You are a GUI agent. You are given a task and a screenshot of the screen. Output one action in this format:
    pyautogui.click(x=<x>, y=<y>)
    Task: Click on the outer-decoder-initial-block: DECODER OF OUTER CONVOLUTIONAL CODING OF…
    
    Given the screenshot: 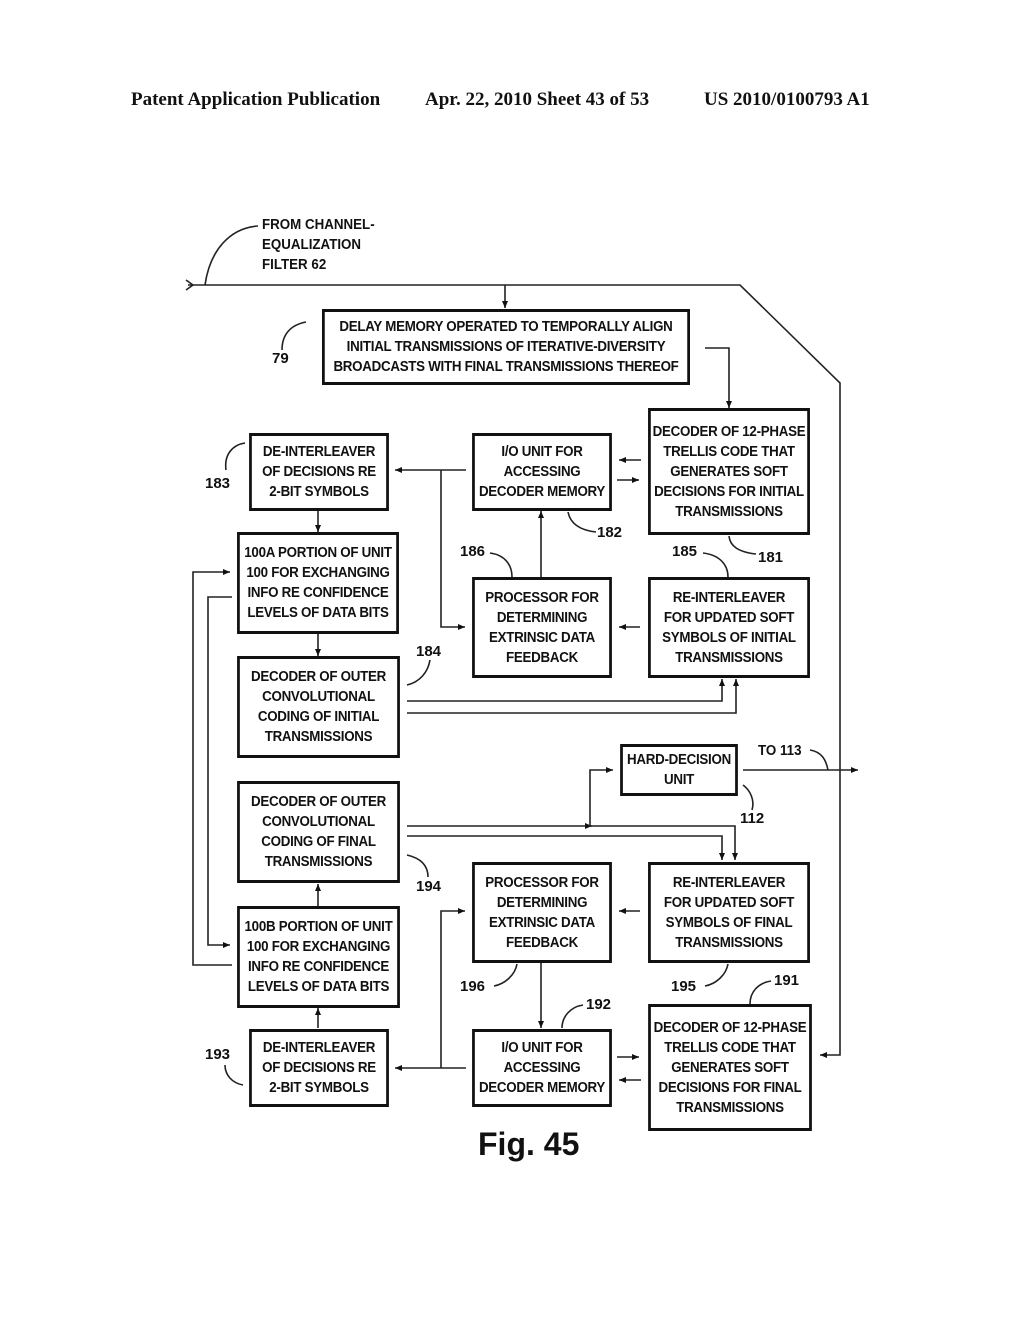 What is the action you would take?
    pyautogui.click(x=318, y=707)
    